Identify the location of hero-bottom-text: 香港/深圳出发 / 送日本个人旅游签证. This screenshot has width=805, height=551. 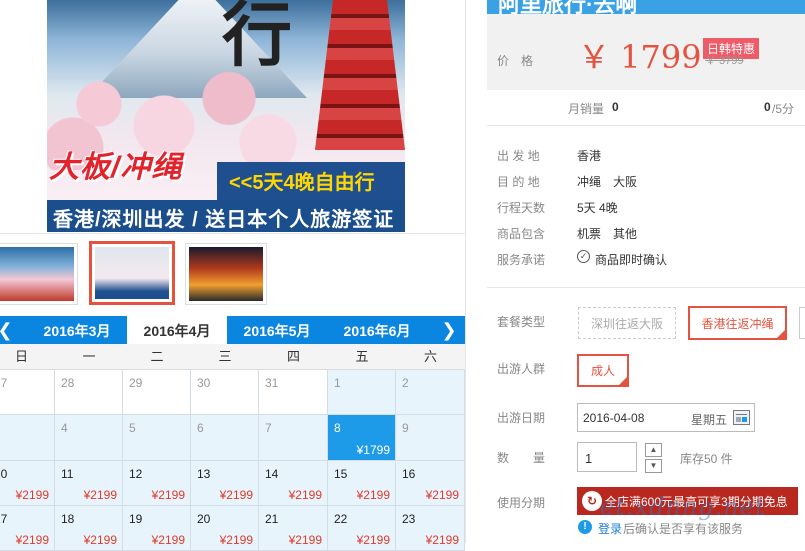
(224, 220).